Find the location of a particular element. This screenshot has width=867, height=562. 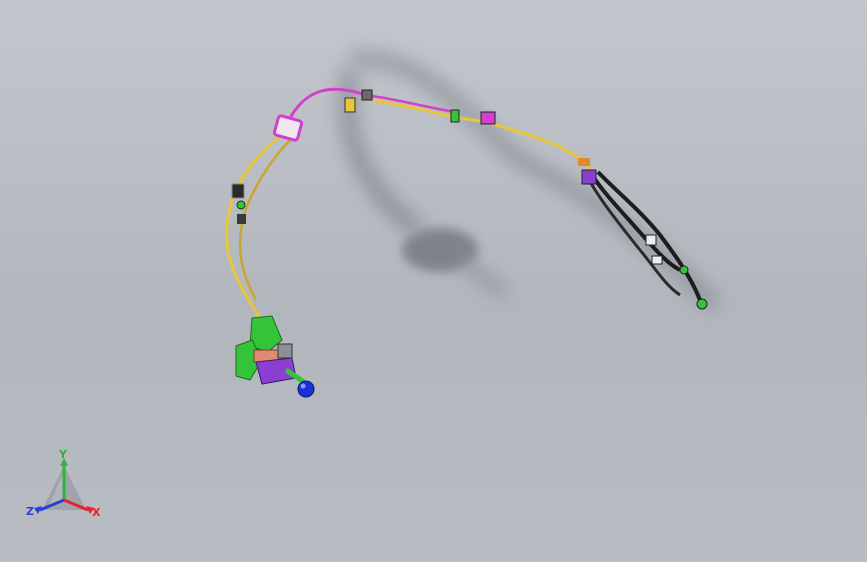

cable-left-outer is located at coordinates (255, 224).